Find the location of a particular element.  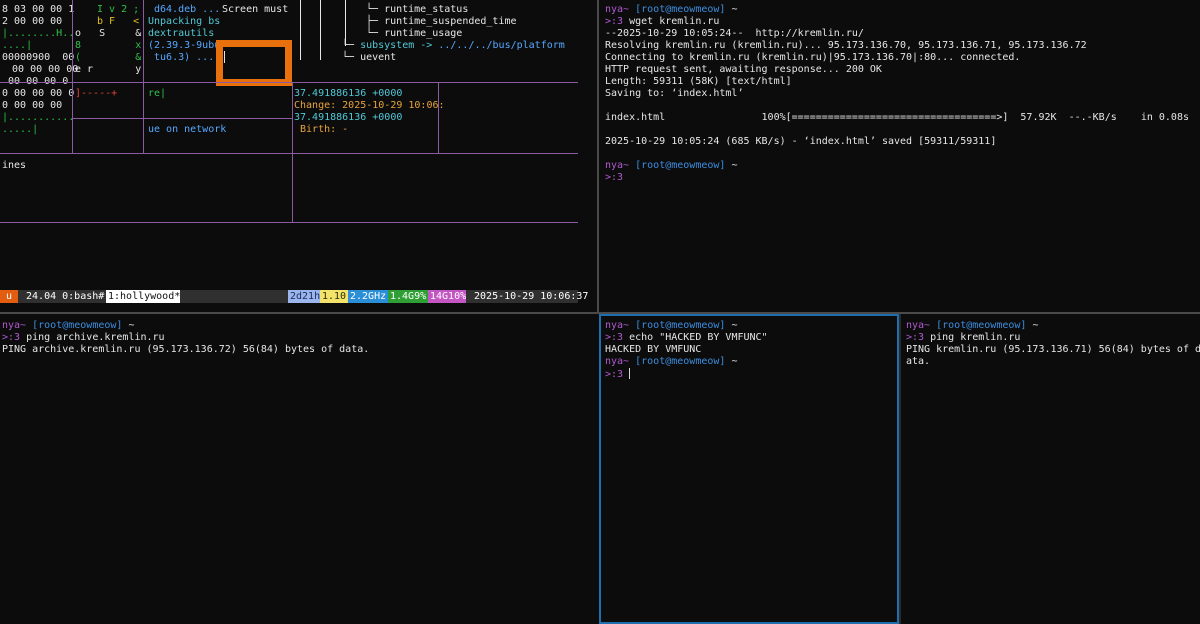

ascii-line: e r y is located at coordinates (108, 69).